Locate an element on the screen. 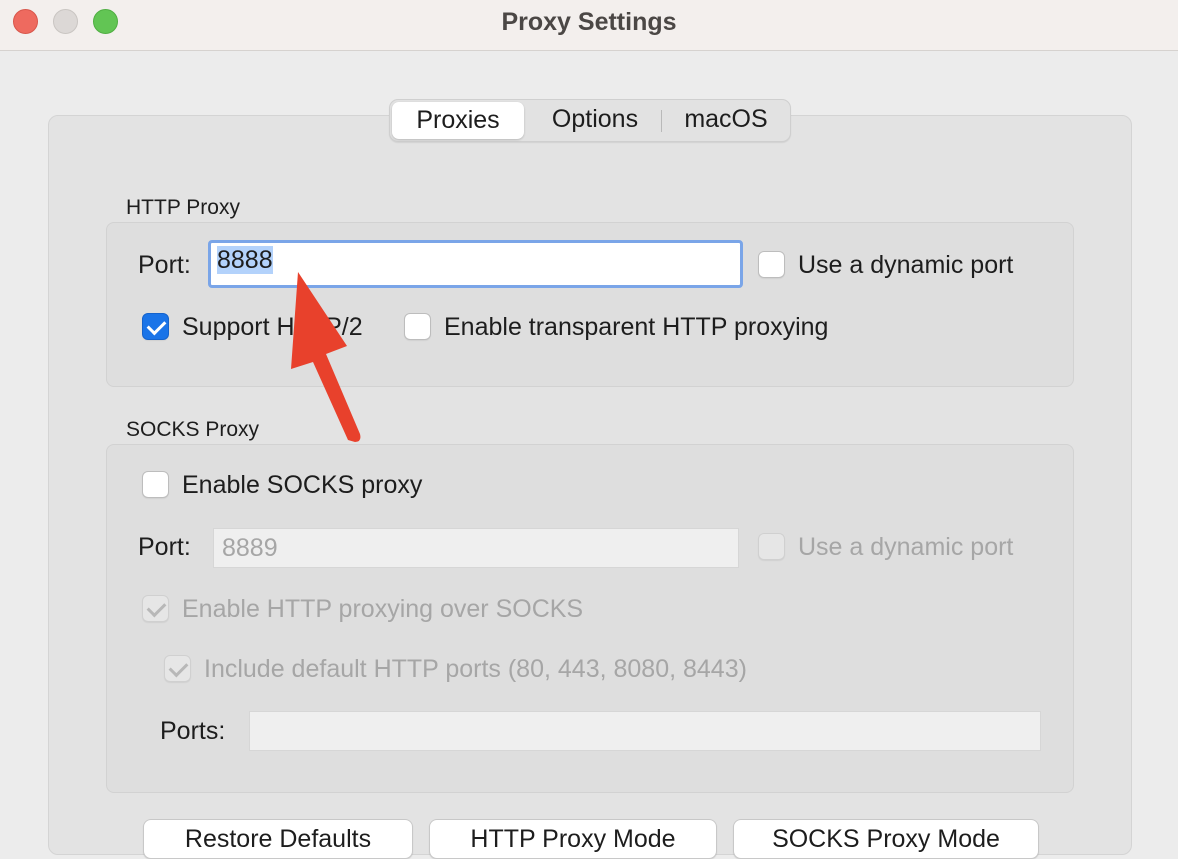 Image resolution: width=1178 pixels, height=859 pixels. http-dynamic-port-label: Use a dynamic port is located at coordinates (906, 265).